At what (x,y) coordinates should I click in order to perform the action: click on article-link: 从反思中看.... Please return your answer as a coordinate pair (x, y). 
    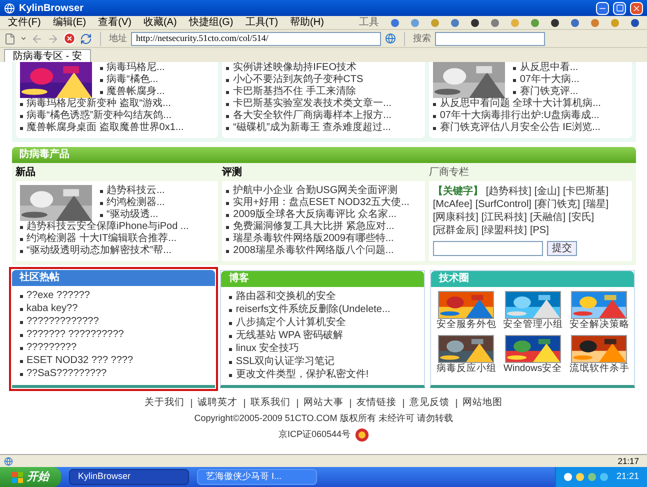
    Looking at the image, I should click on (549, 68).